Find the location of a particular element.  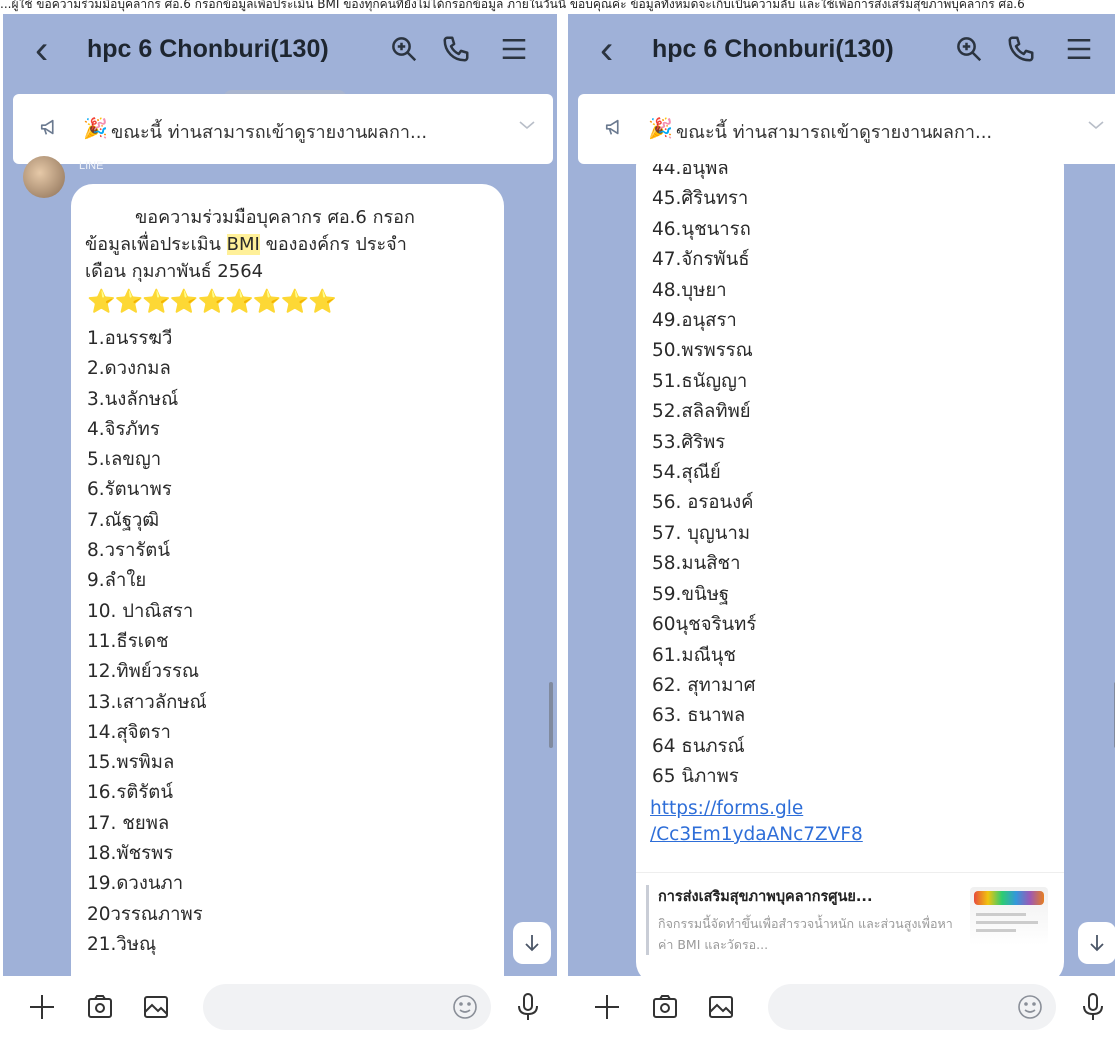

list-item: 64 ธนภรณ์ is located at coordinates (698, 746).